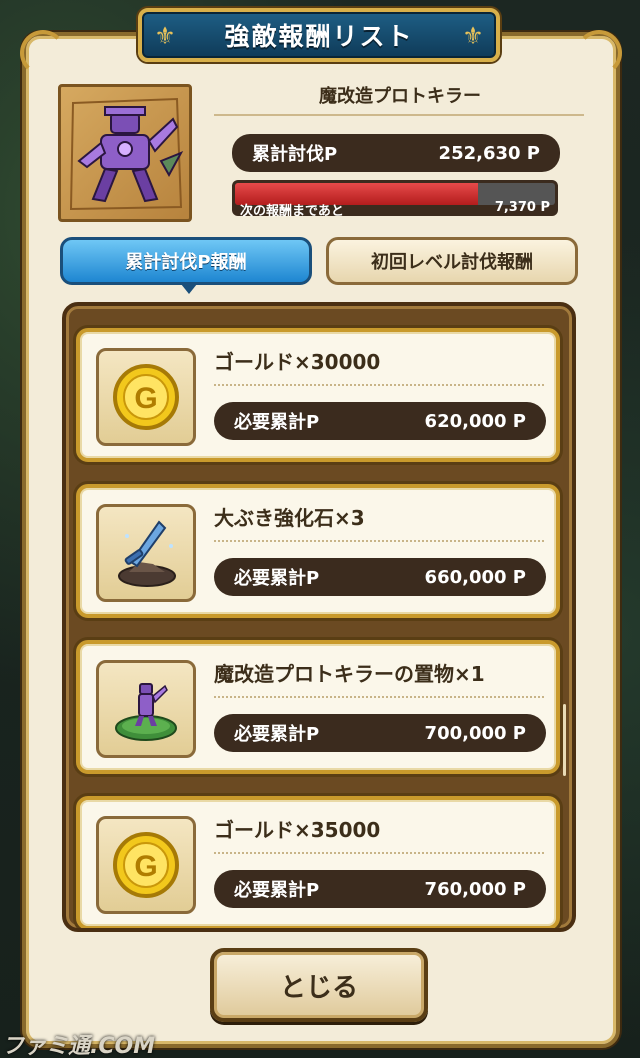 This screenshot has width=640, height=1058. Describe the element at coordinates (380, 889) in the screenshot. I see `required-points: 必要累計P 760,000 P` at that location.